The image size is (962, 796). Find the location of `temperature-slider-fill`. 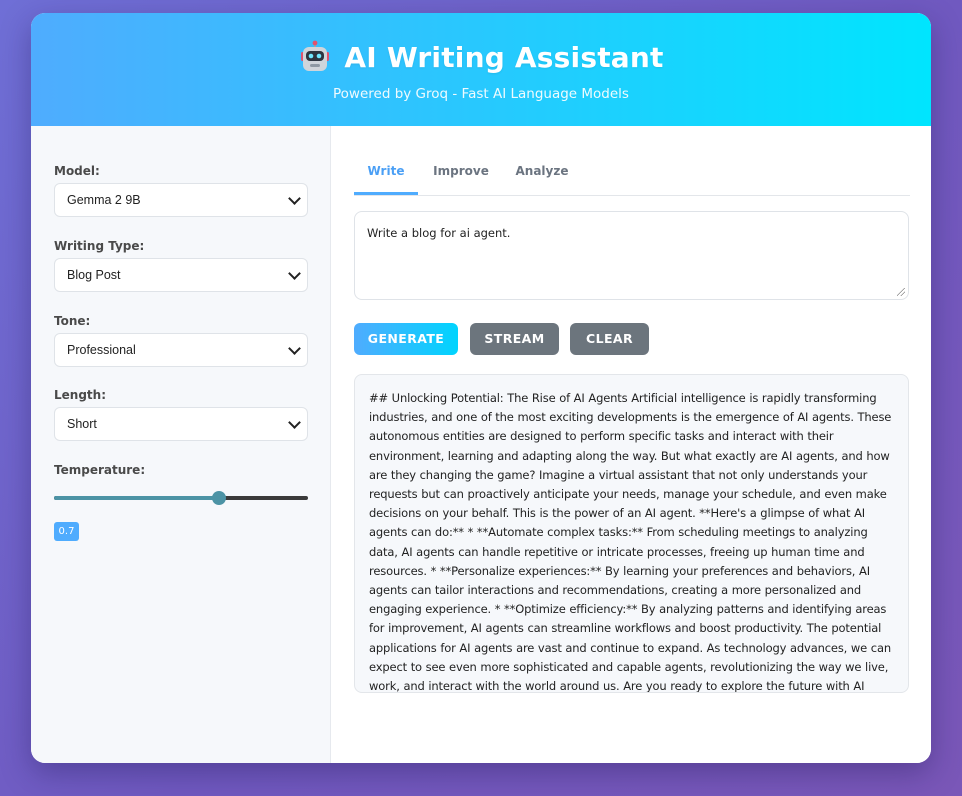

temperature-slider-fill is located at coordinates (137, 498).